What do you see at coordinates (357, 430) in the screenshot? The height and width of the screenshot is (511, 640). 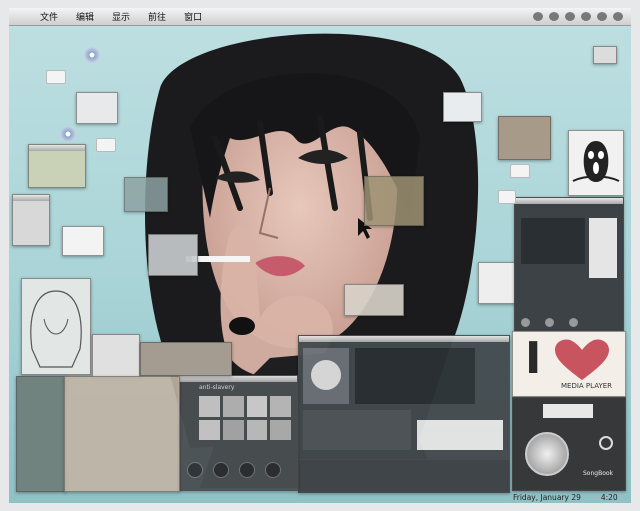 I see `timeline-panel` at bounding box center [357, 430].